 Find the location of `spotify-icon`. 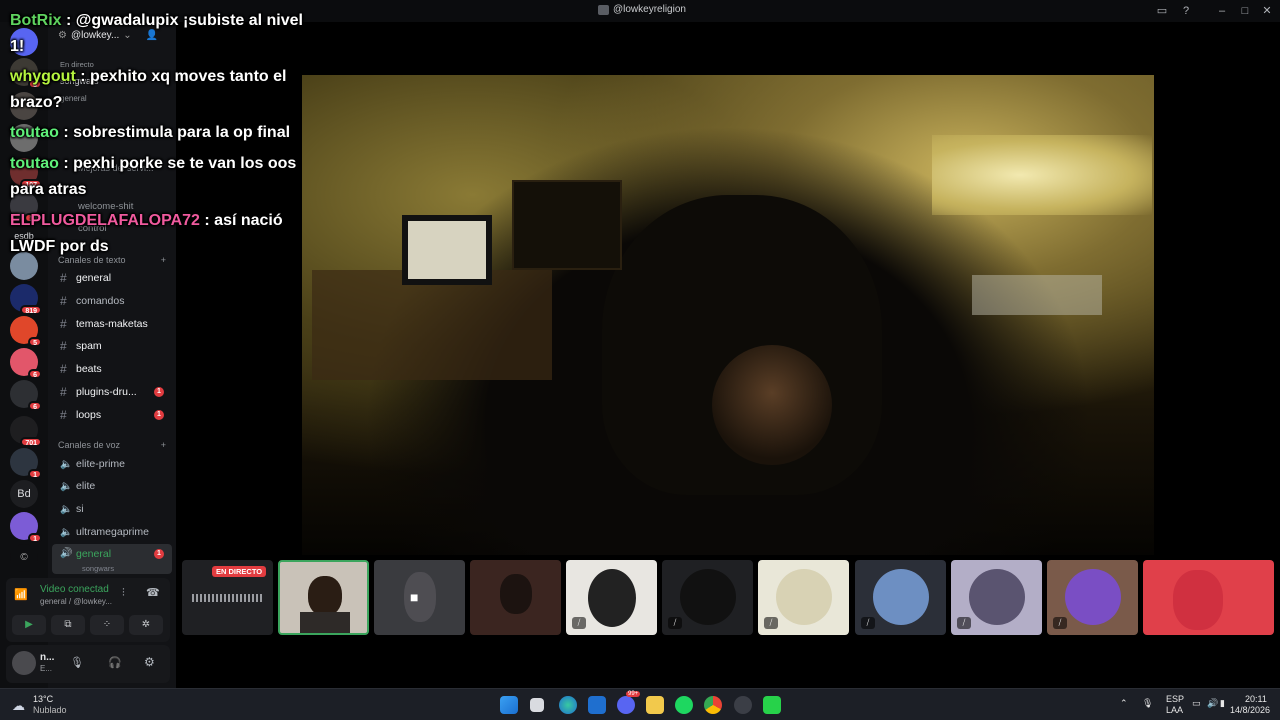

spotify-icon is located at coordinates (684, 705).